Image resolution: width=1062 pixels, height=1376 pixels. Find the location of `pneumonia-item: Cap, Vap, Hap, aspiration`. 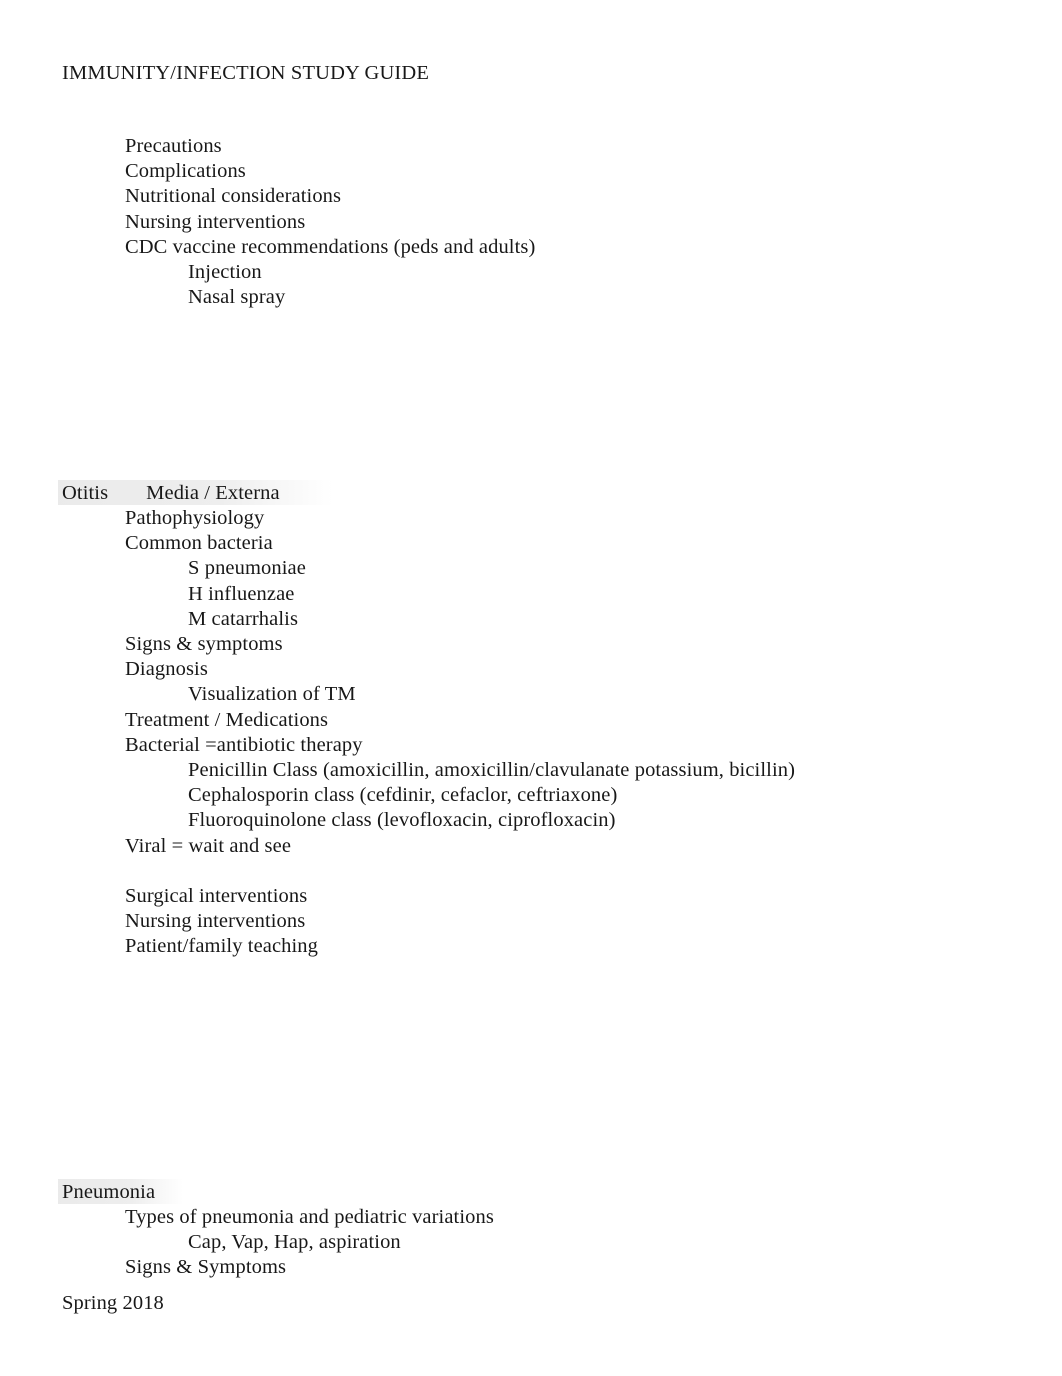

pneumonia-item: Cap, Vap, Hap, aspiration is located at coordinates (294, 1242).